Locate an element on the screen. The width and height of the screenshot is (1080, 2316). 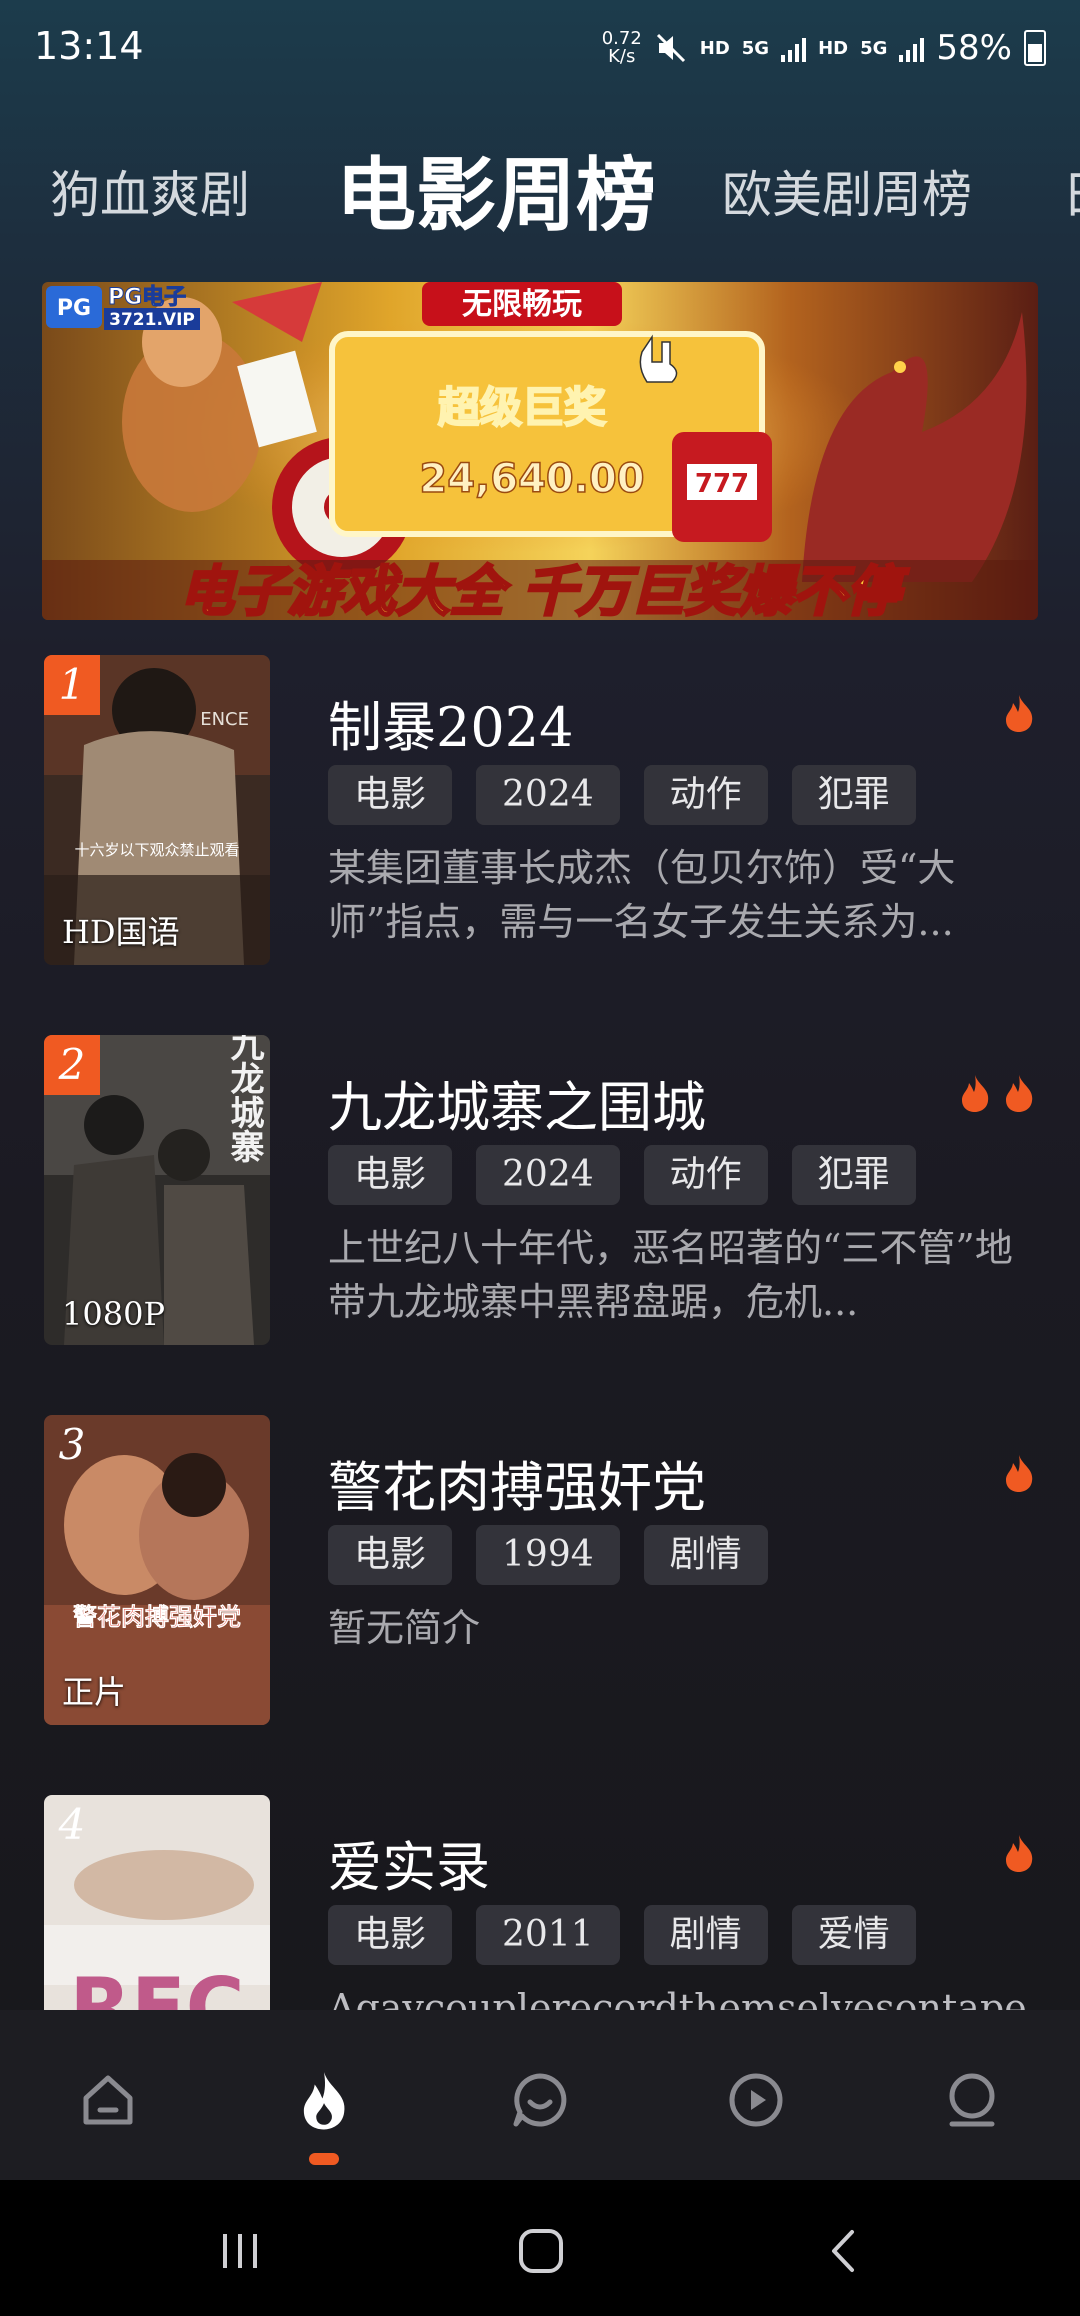
poster-text: 九龙城寨 is located at coordinates (244, 1099).